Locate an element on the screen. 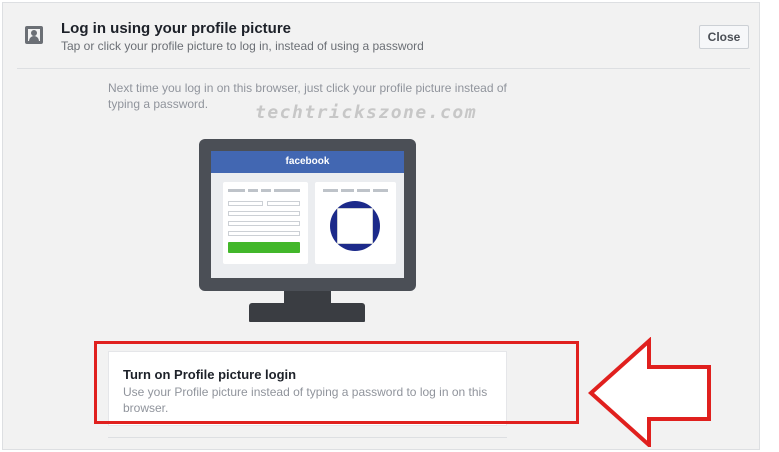 This screenshot has height=452, width=779. profile-card-illustration is located at coordinates (355, 223).